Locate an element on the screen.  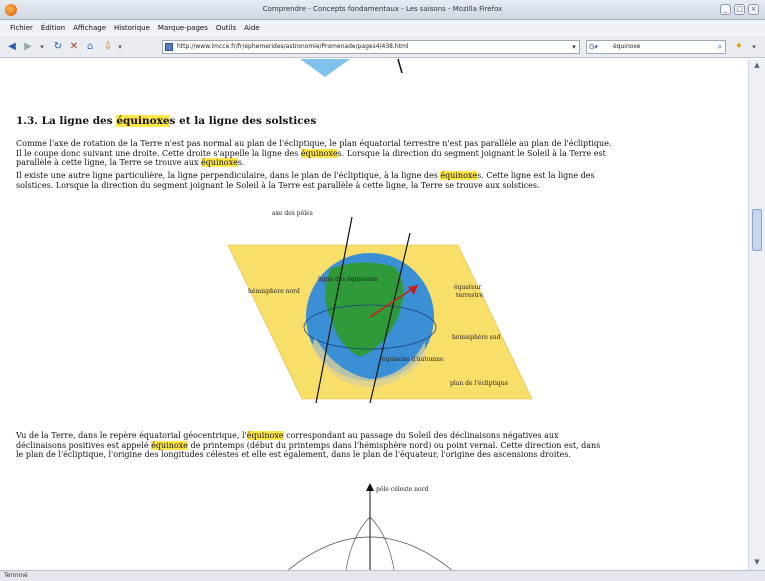
search-input: équinoxe is located at coordinates (626, 46).